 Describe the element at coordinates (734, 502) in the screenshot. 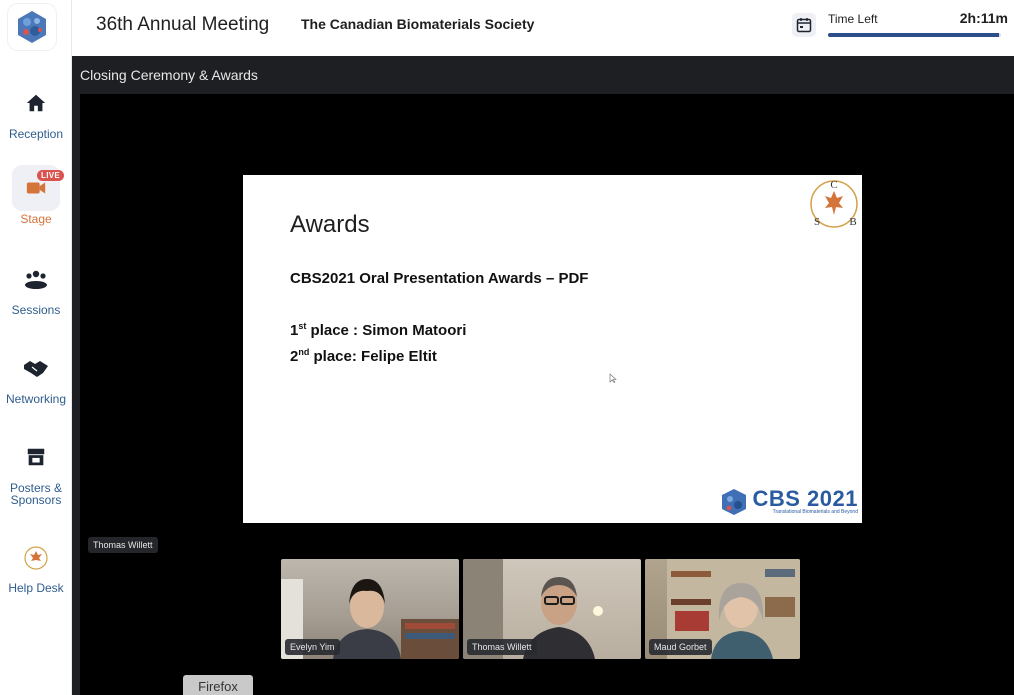

I see `cbs-hexagon-icon` at that location.